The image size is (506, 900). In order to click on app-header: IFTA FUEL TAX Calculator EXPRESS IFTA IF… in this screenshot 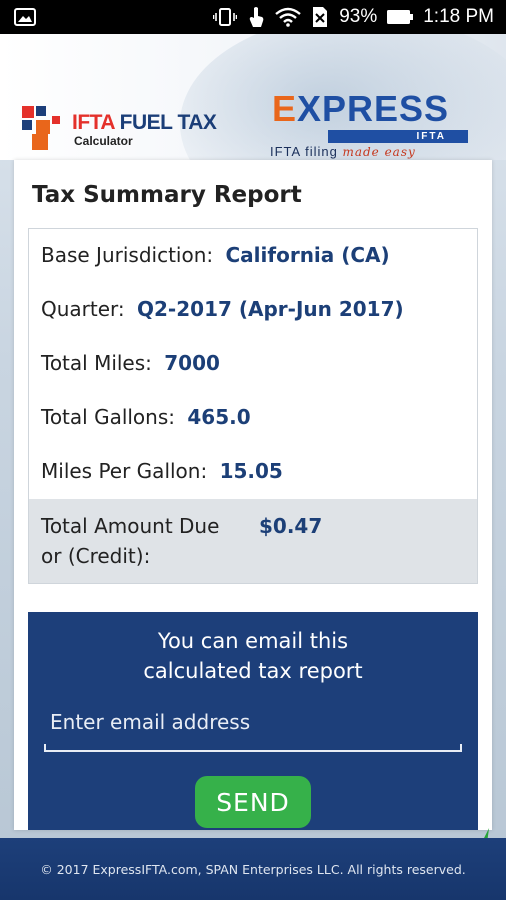, I will do `click(253, 97)`.